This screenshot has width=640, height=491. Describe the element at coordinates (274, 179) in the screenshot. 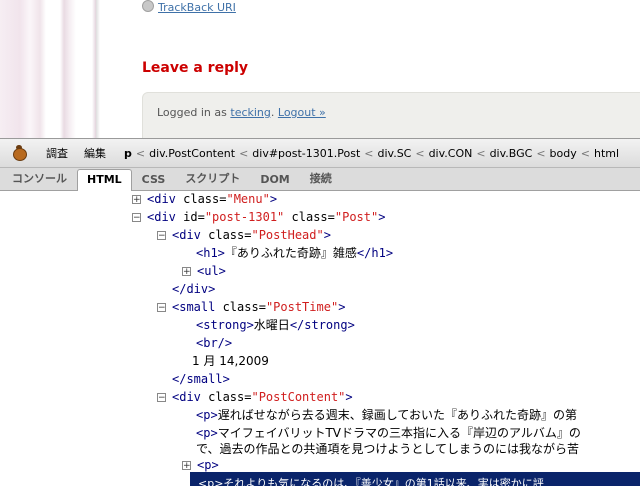

I see `tab-dom: DOM` at that location.